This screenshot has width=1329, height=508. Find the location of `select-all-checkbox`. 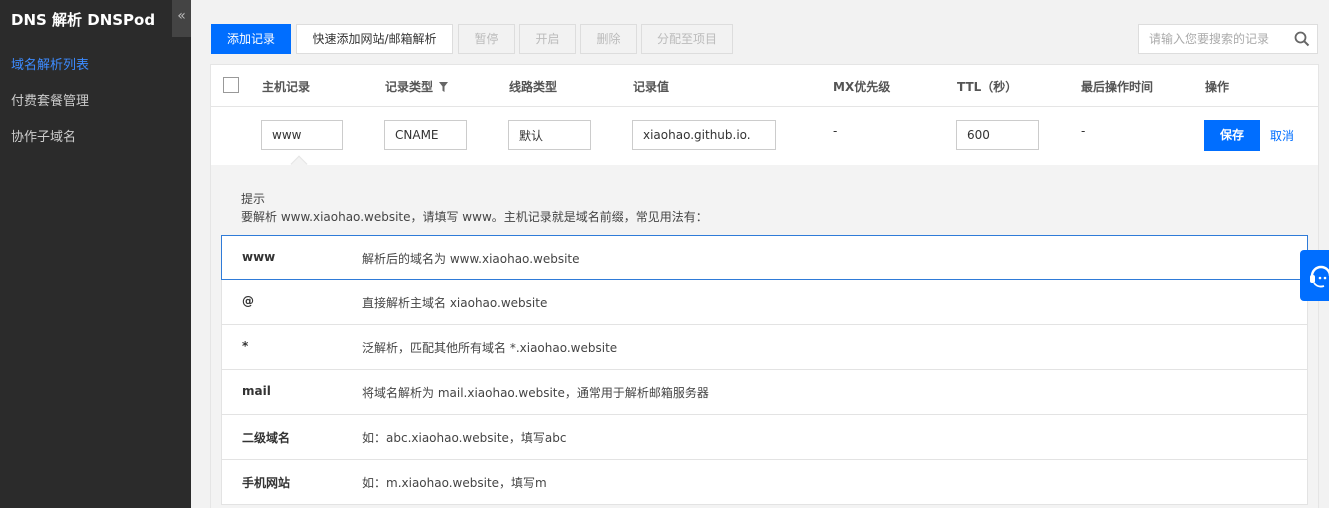

select-all-checkbox is located at coordinates (231, 85).